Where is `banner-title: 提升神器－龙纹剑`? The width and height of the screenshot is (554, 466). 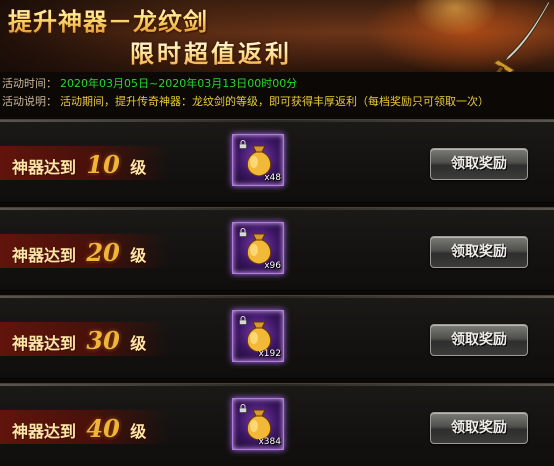 banner-title: 提升神器－龙纹剑 is located at coordinates (108, 19).